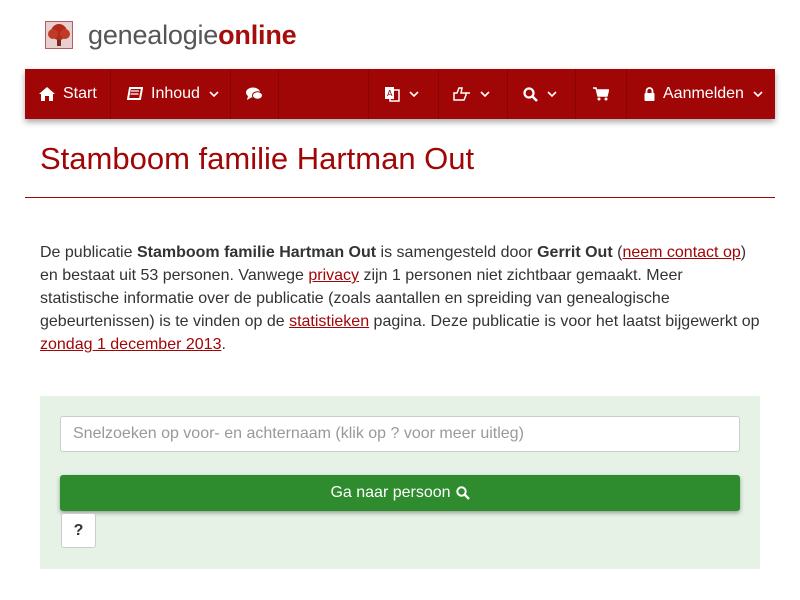  I want to click on tree-icon, so click(59, 35).